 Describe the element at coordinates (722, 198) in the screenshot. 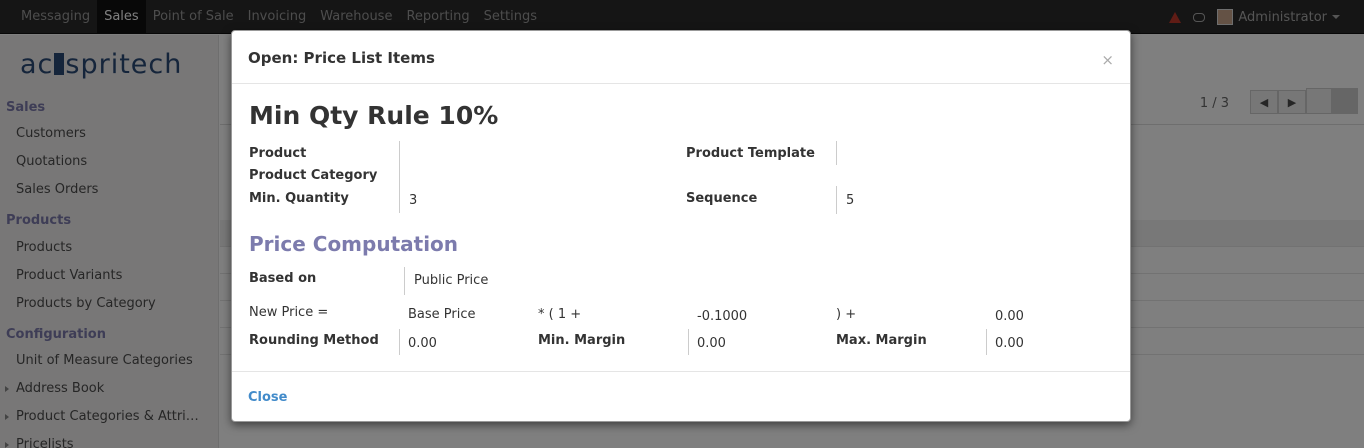

I see `sequence-label: Sequence` at that location.